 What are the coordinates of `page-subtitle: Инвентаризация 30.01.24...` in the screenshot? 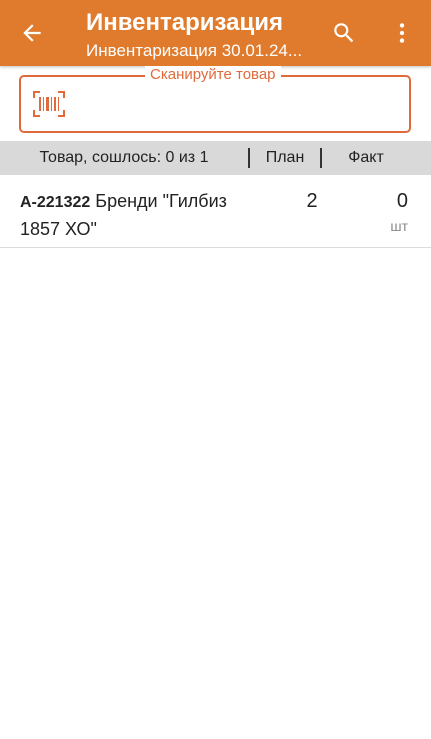 It's located at (194, 50).